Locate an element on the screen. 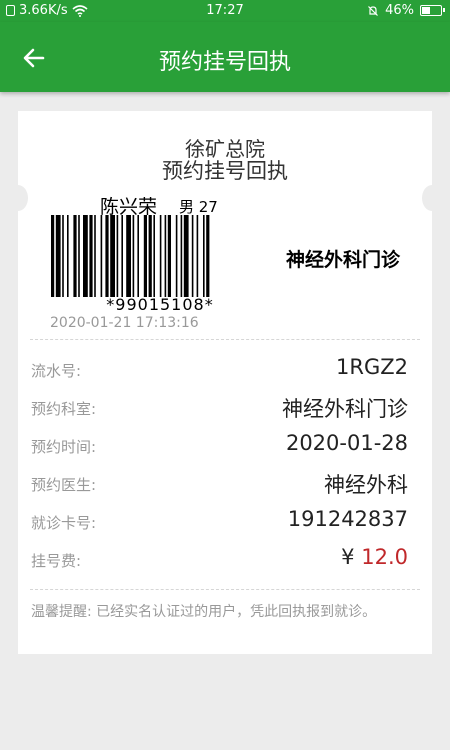 The height and width of the screenshot is (750, 450). currency-symbol: ¥ is located at coordinates (348, 557).